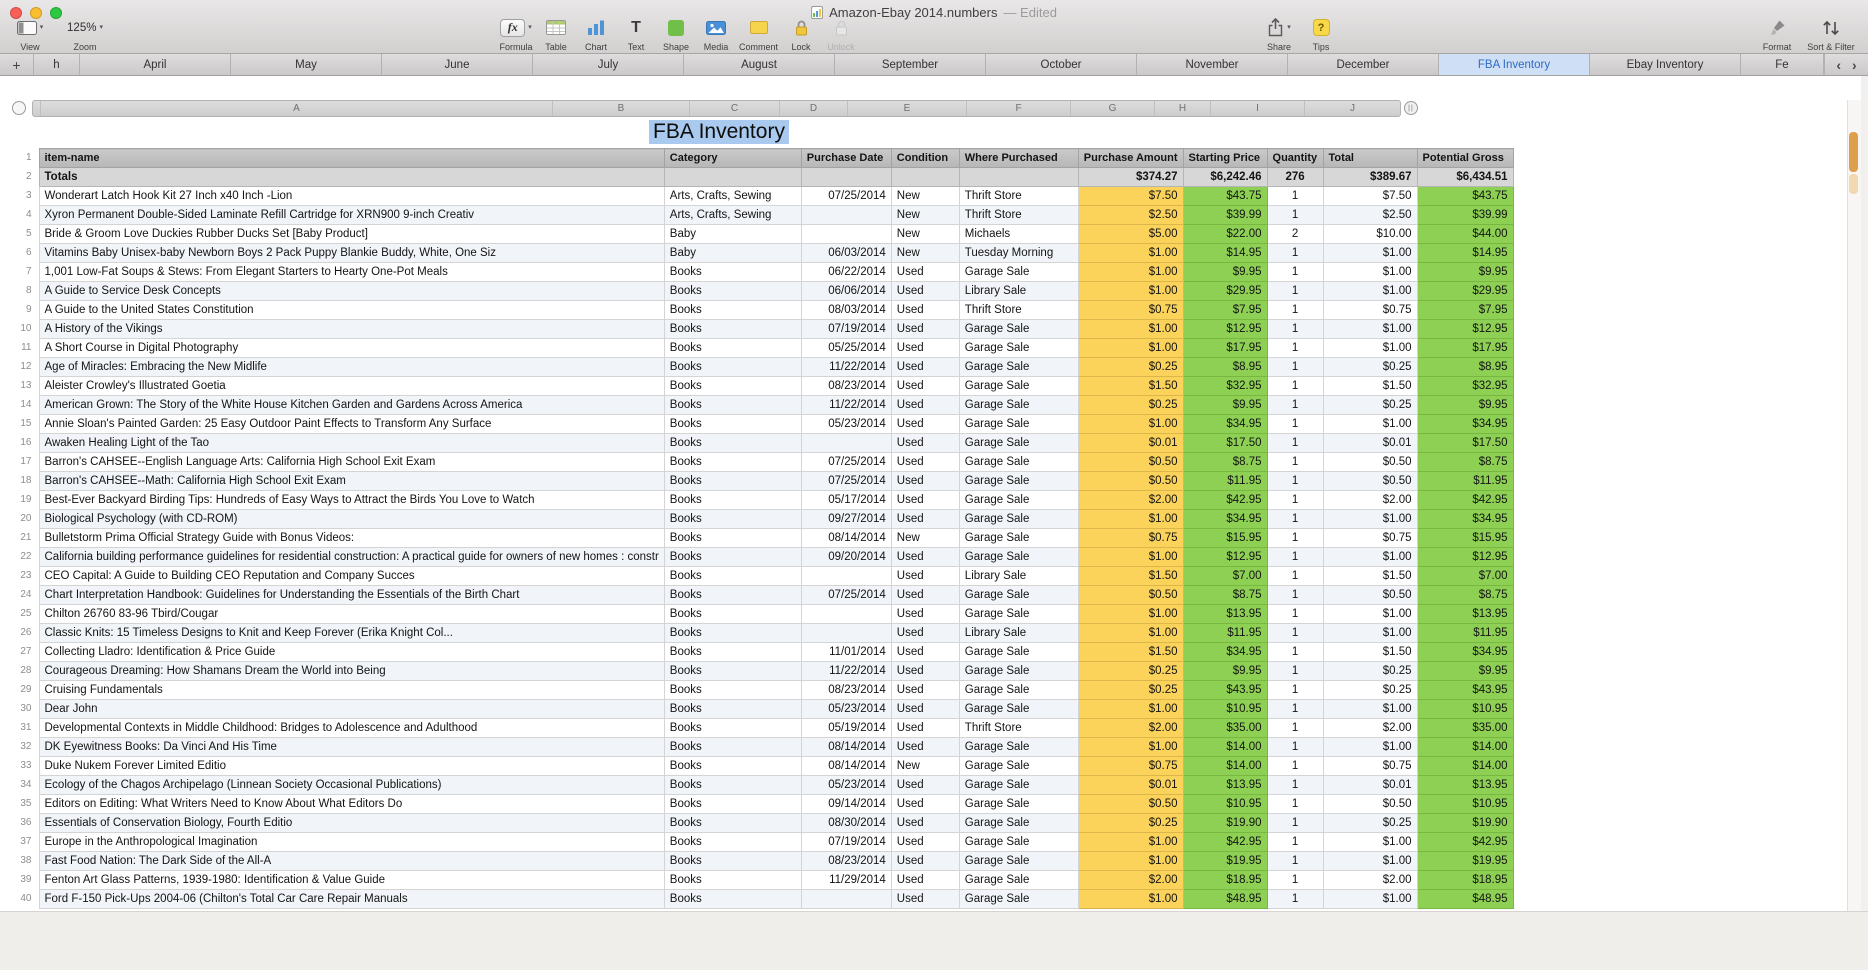 The image size is (1868, 970). I want to click on sheet-tab-may: May, so click(306, 64).